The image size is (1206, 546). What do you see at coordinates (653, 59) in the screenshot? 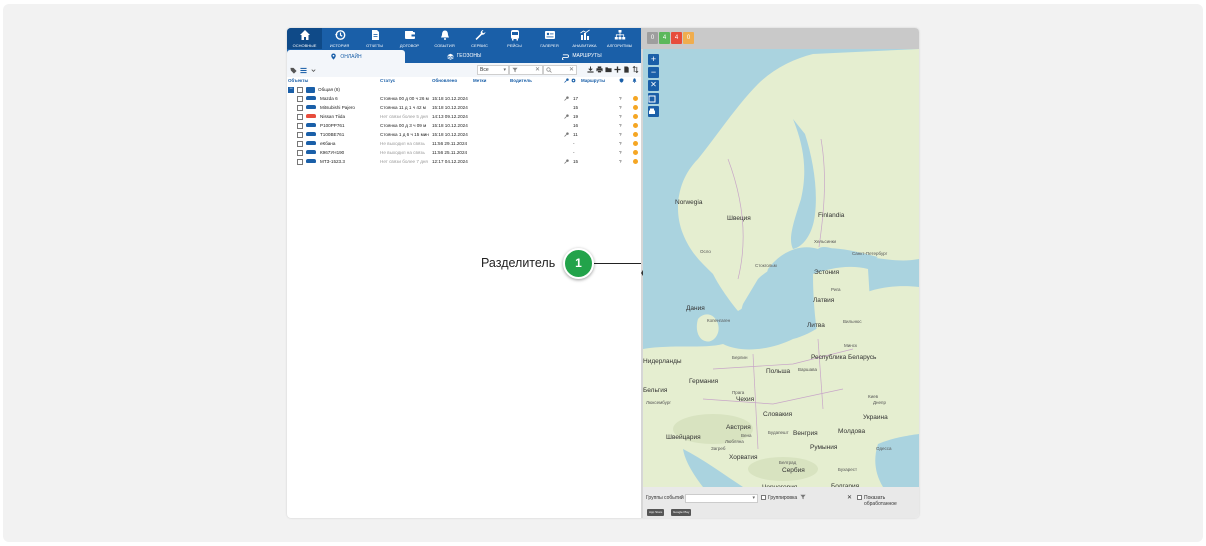
I see `zoom-in-button: +` at bounding box center [653, 59].